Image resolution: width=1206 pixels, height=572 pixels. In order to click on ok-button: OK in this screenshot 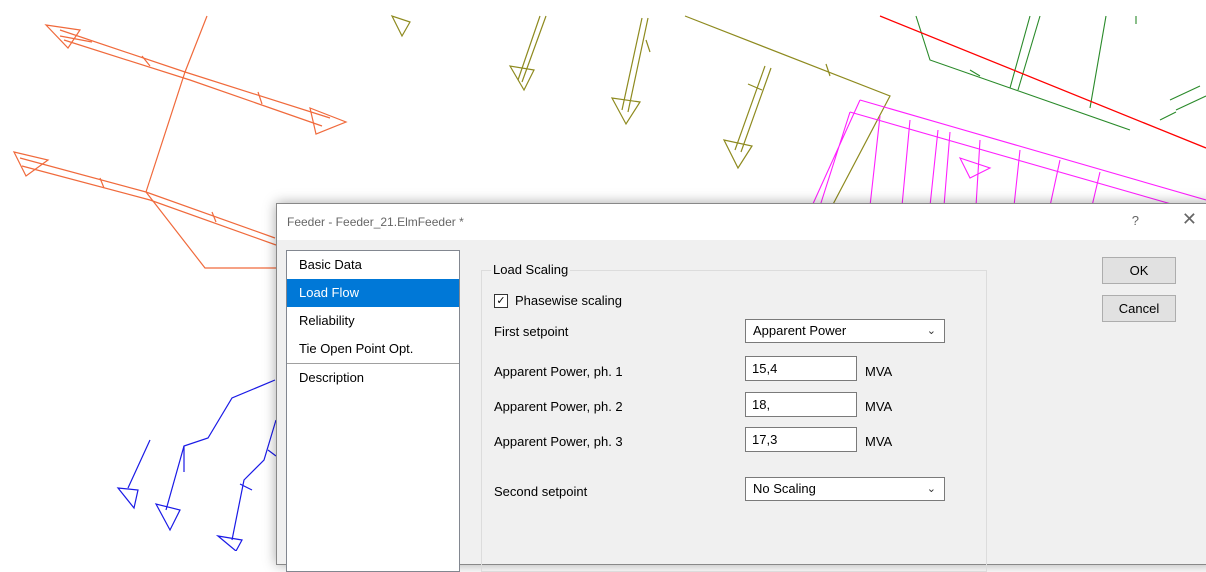, I will do `click(1139, 270)`.